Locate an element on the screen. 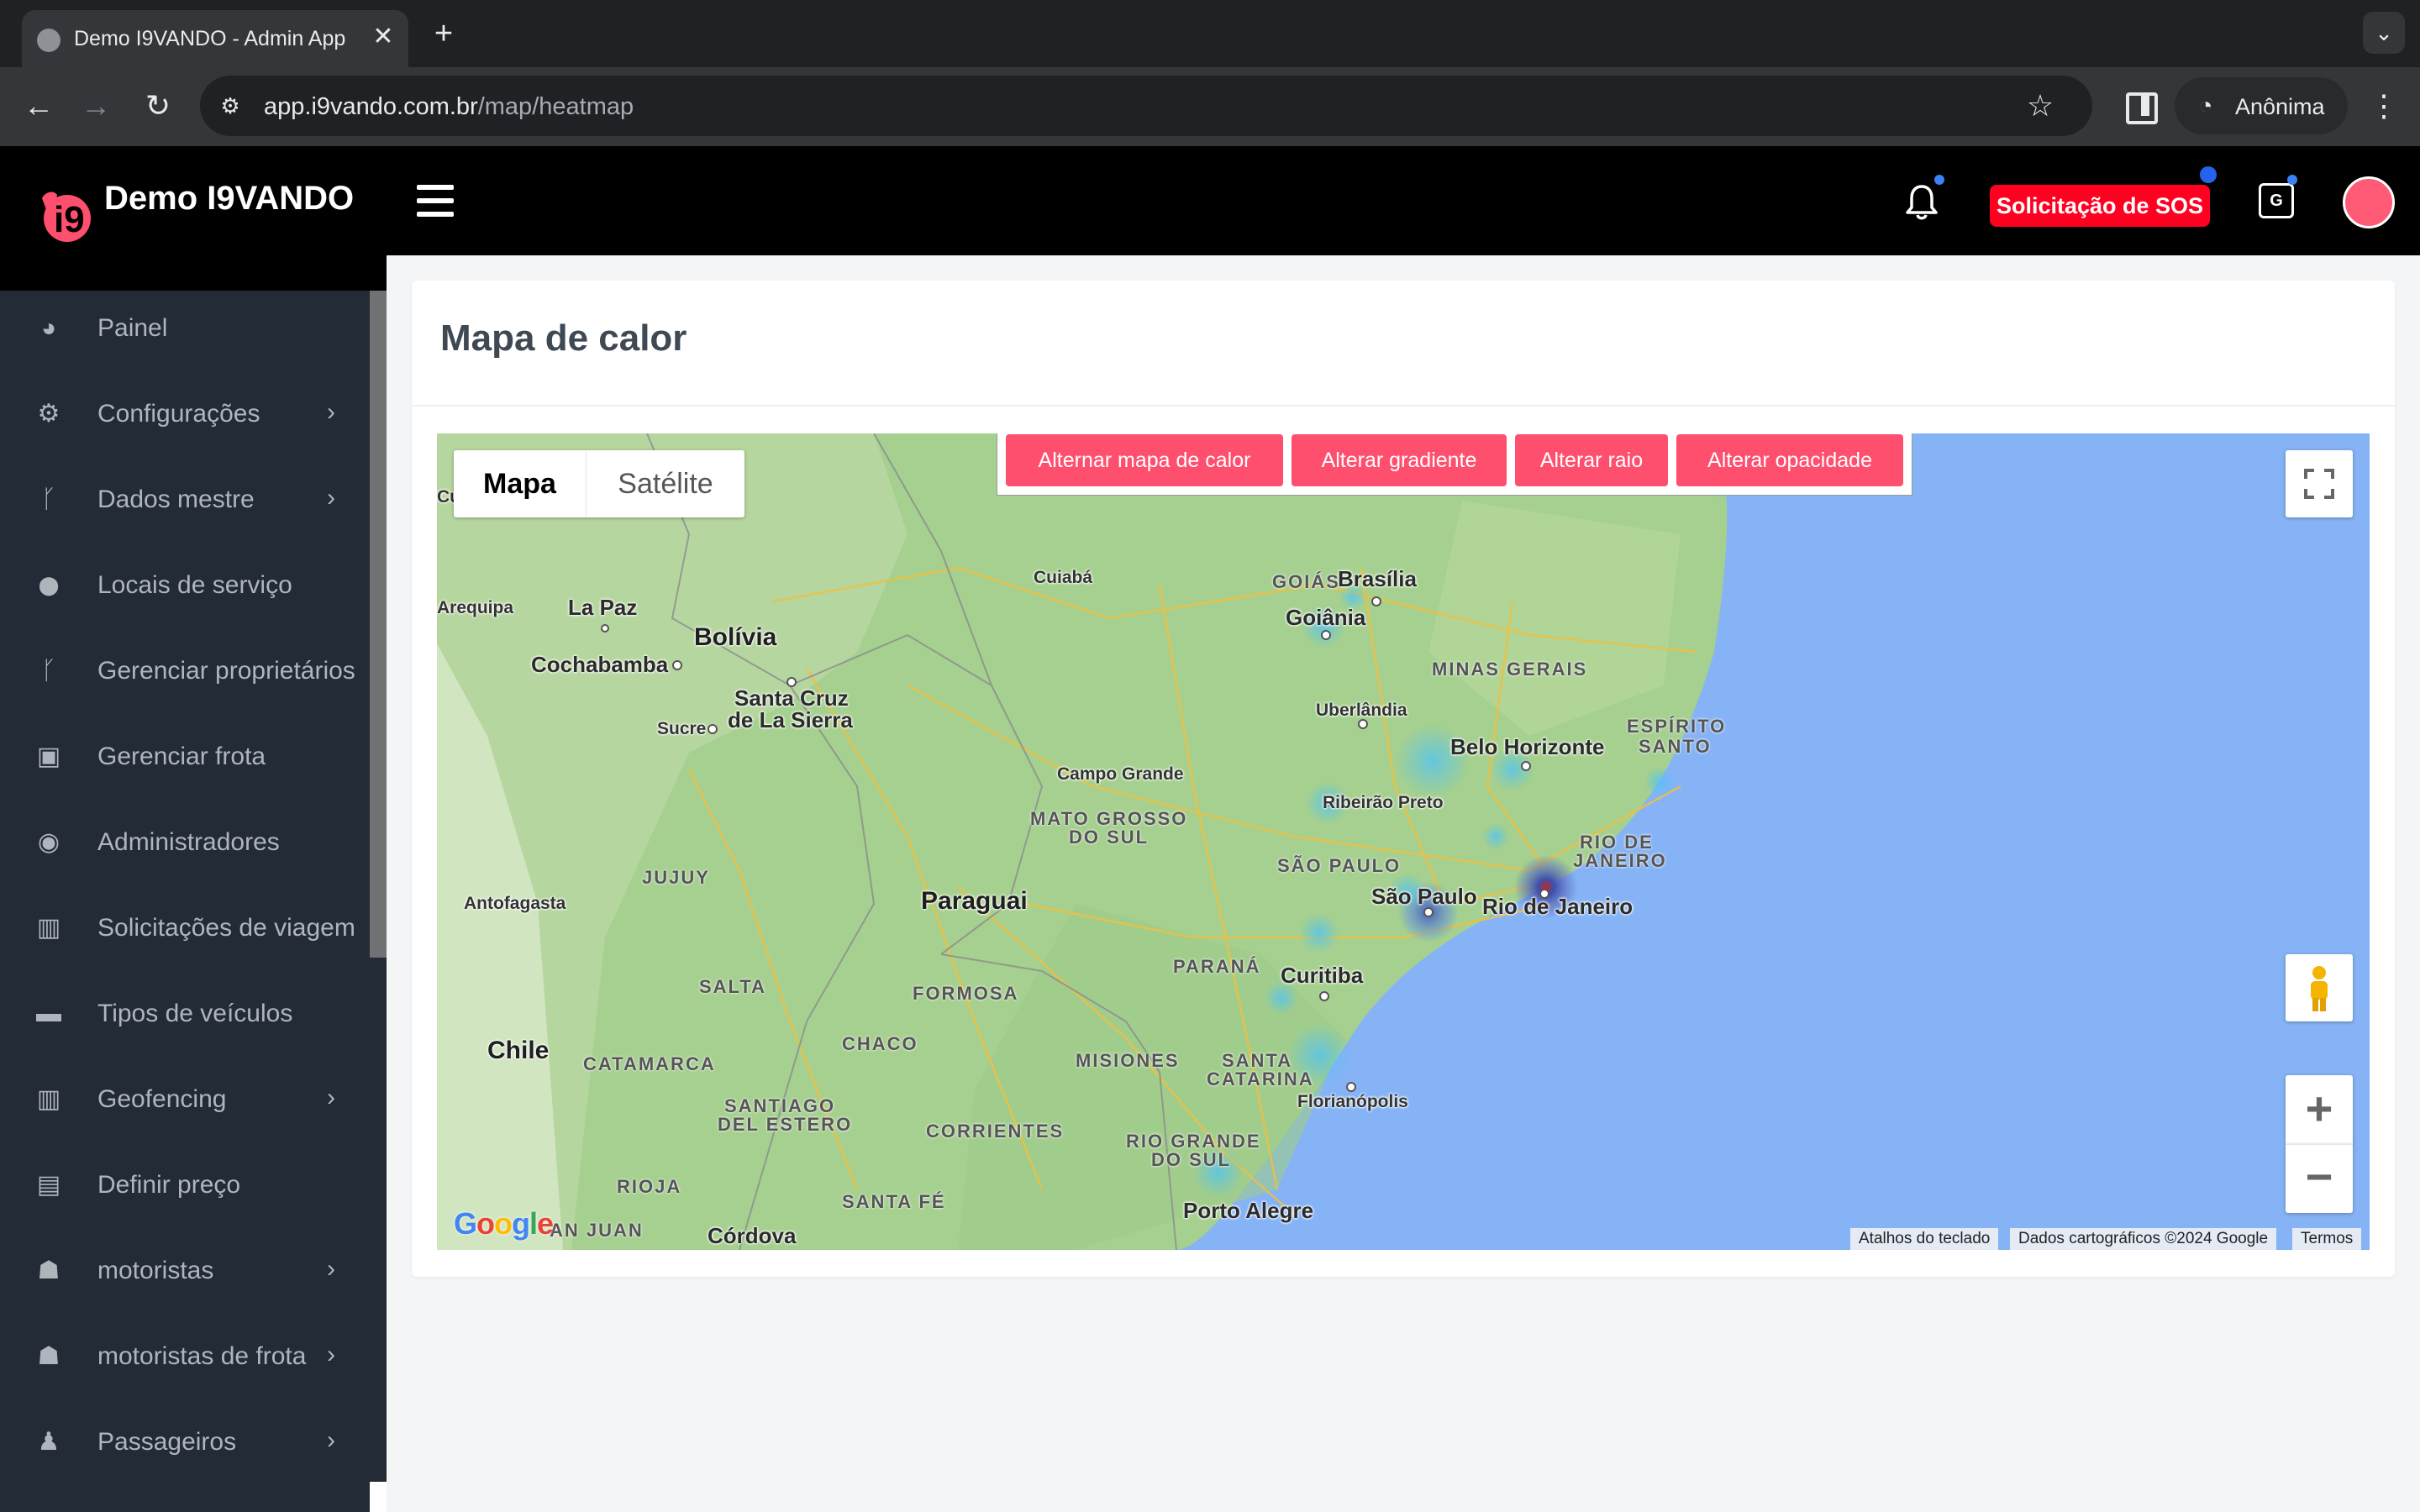 This screenshot has width=2420, height=1512. sidebar-item-label: Solicitações de viagem is located at coordinates (226, 928).